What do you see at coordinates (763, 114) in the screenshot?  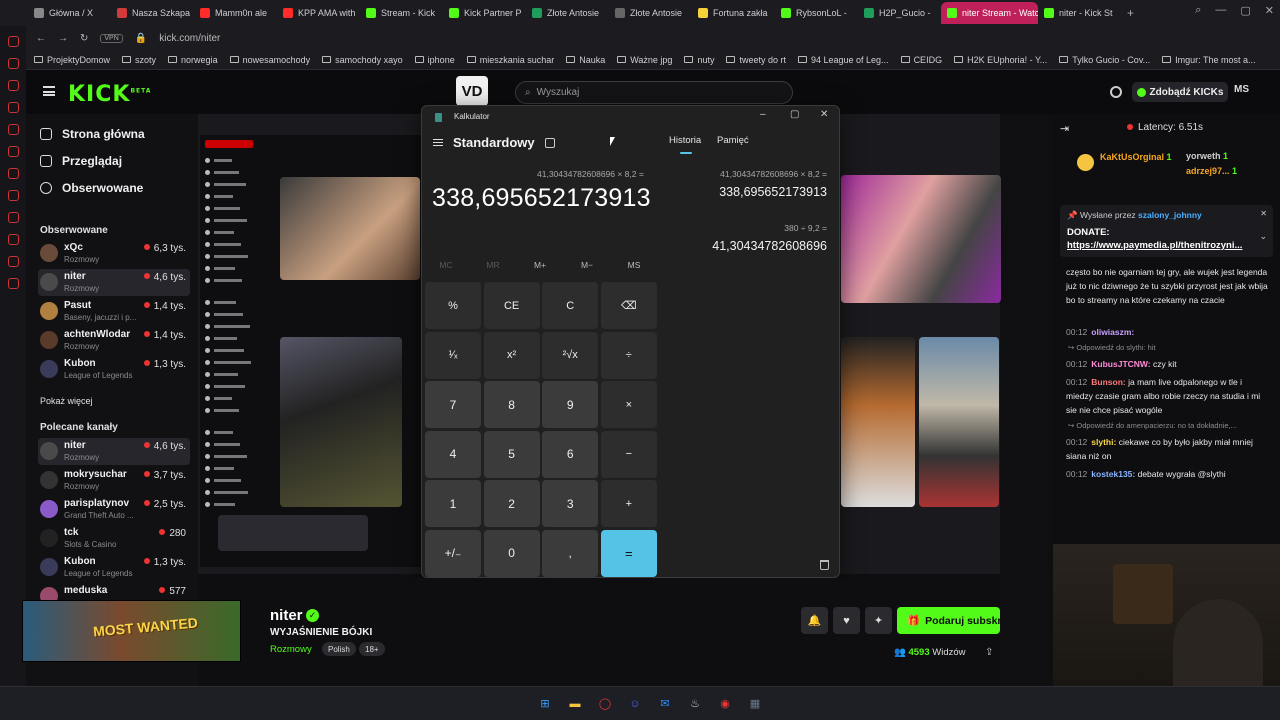 I see `calc-minimize-icon: –` at bounding box center [763, 114].